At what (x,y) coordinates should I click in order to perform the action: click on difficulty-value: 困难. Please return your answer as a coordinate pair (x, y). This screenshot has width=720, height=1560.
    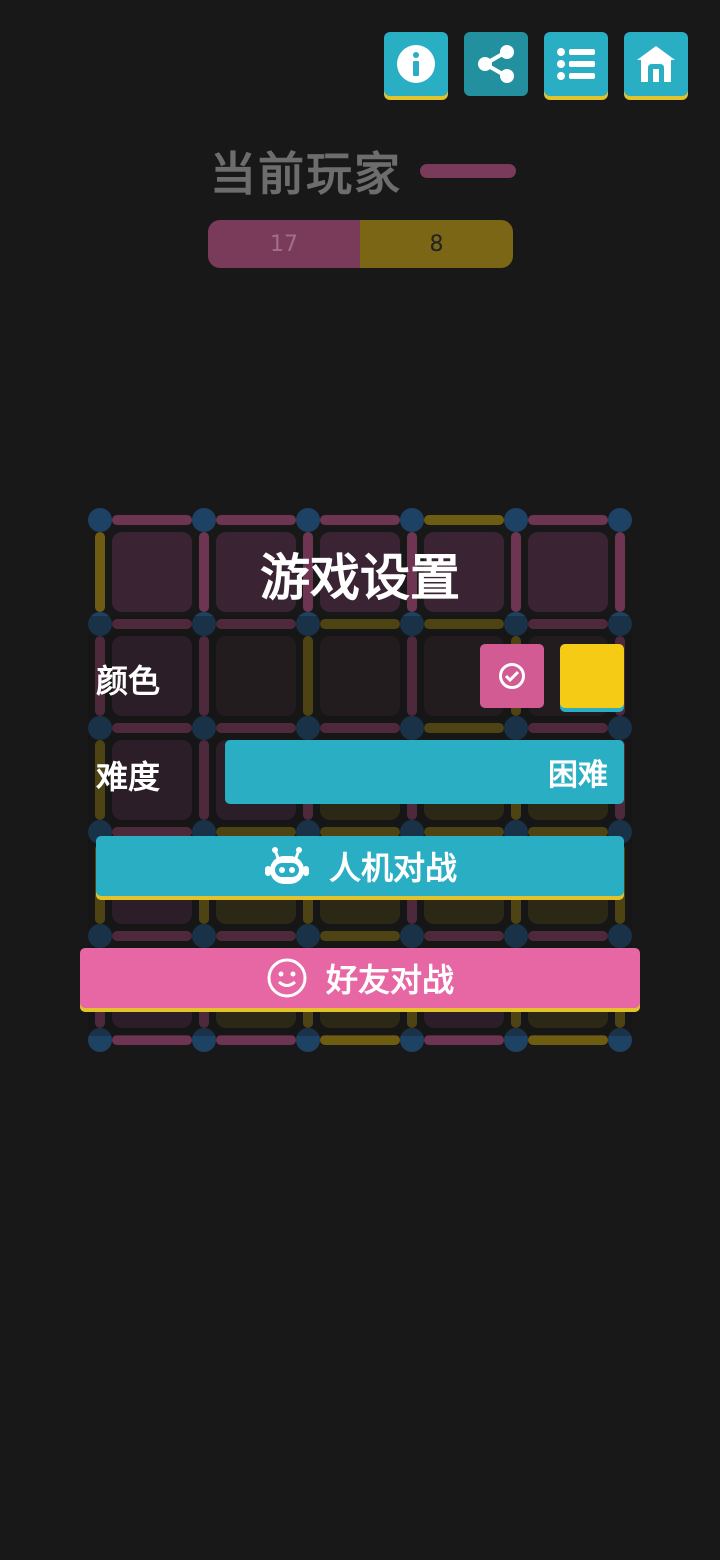
    Looking at the image, I should click on (578, 775).